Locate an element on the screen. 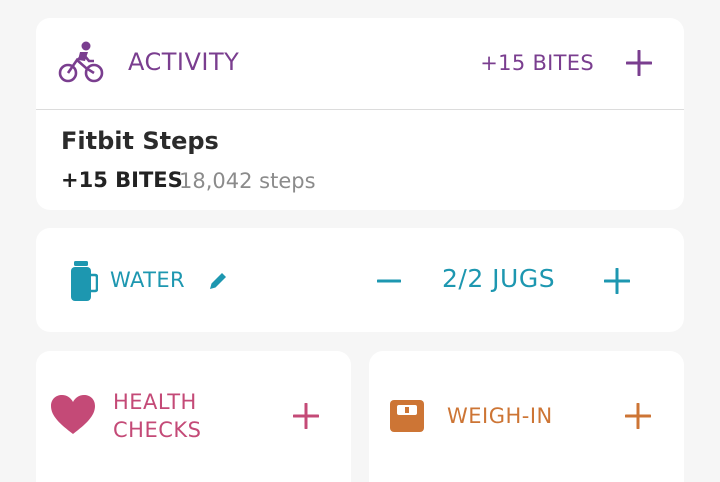  scale-icon is located at coordinates (407, 416).